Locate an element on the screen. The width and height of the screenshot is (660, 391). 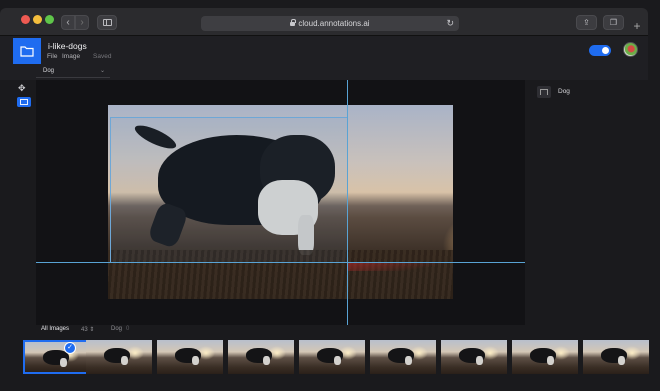
new-tab-button: + is located at coordinates (637, 27).